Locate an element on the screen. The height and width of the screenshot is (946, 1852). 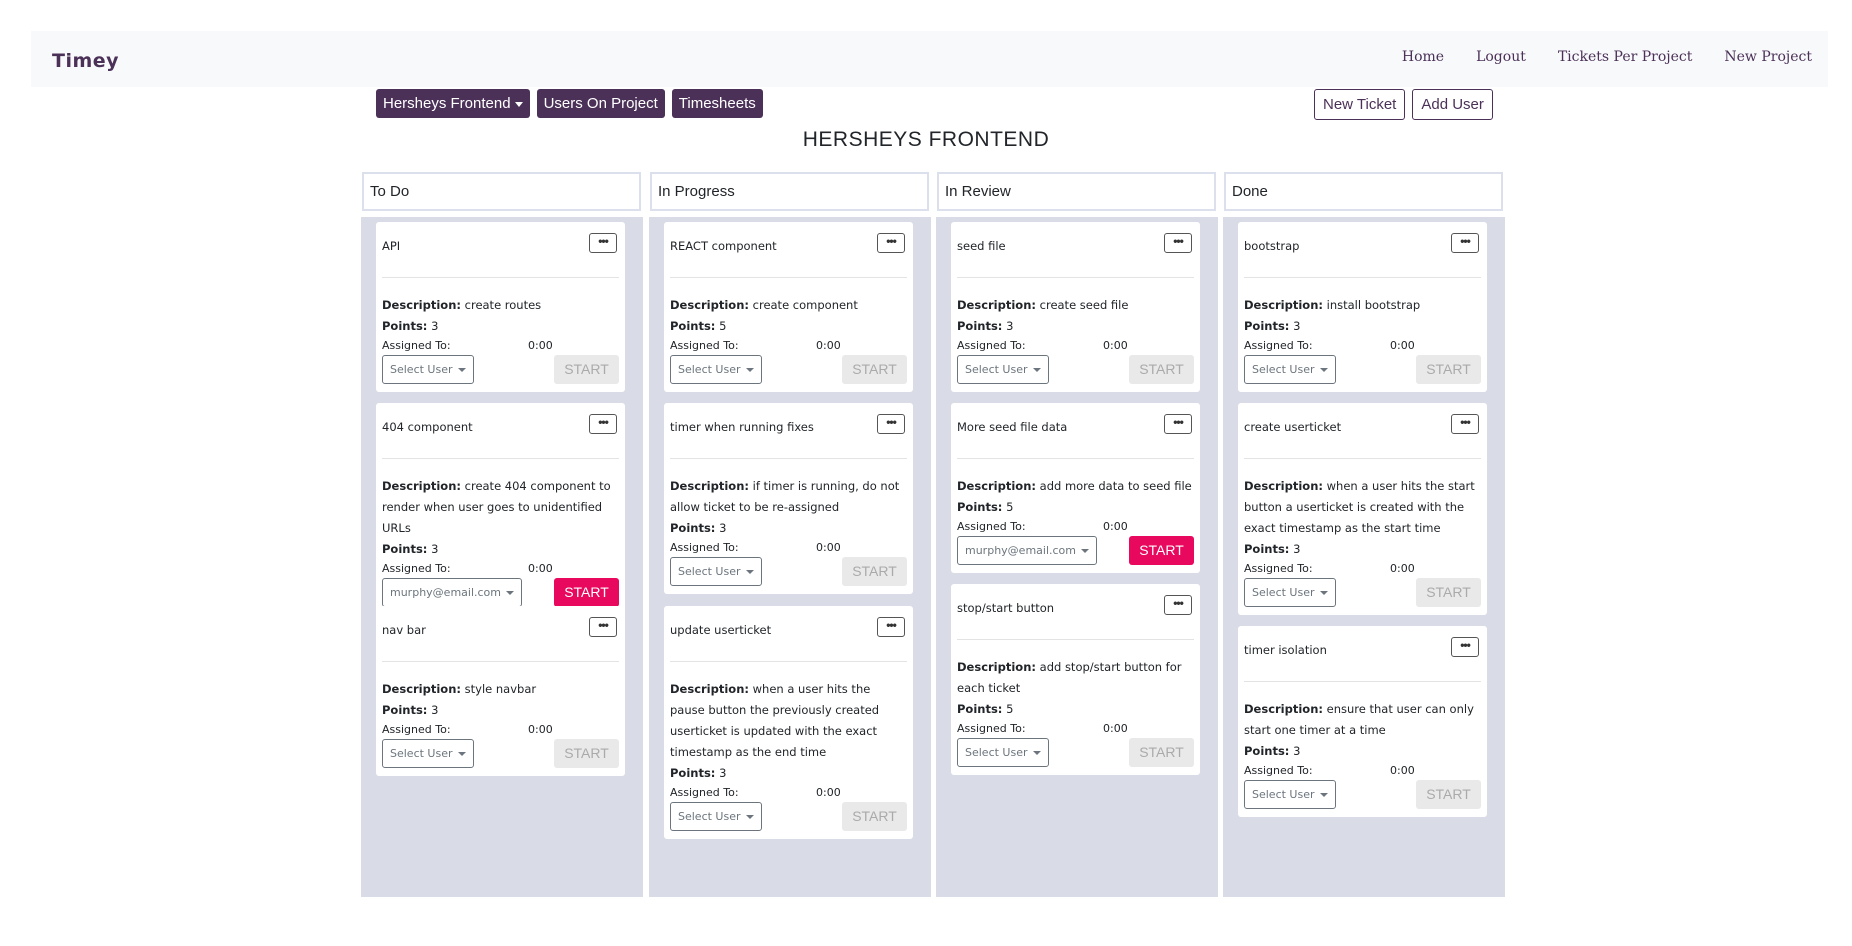
users-on-project-button: Users On Project is located at coordinates (600, 103).